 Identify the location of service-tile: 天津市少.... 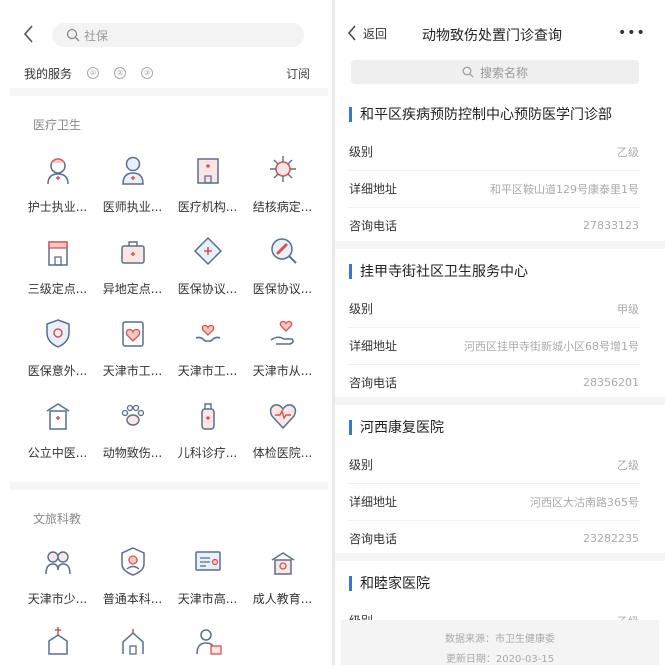
(57, 575).